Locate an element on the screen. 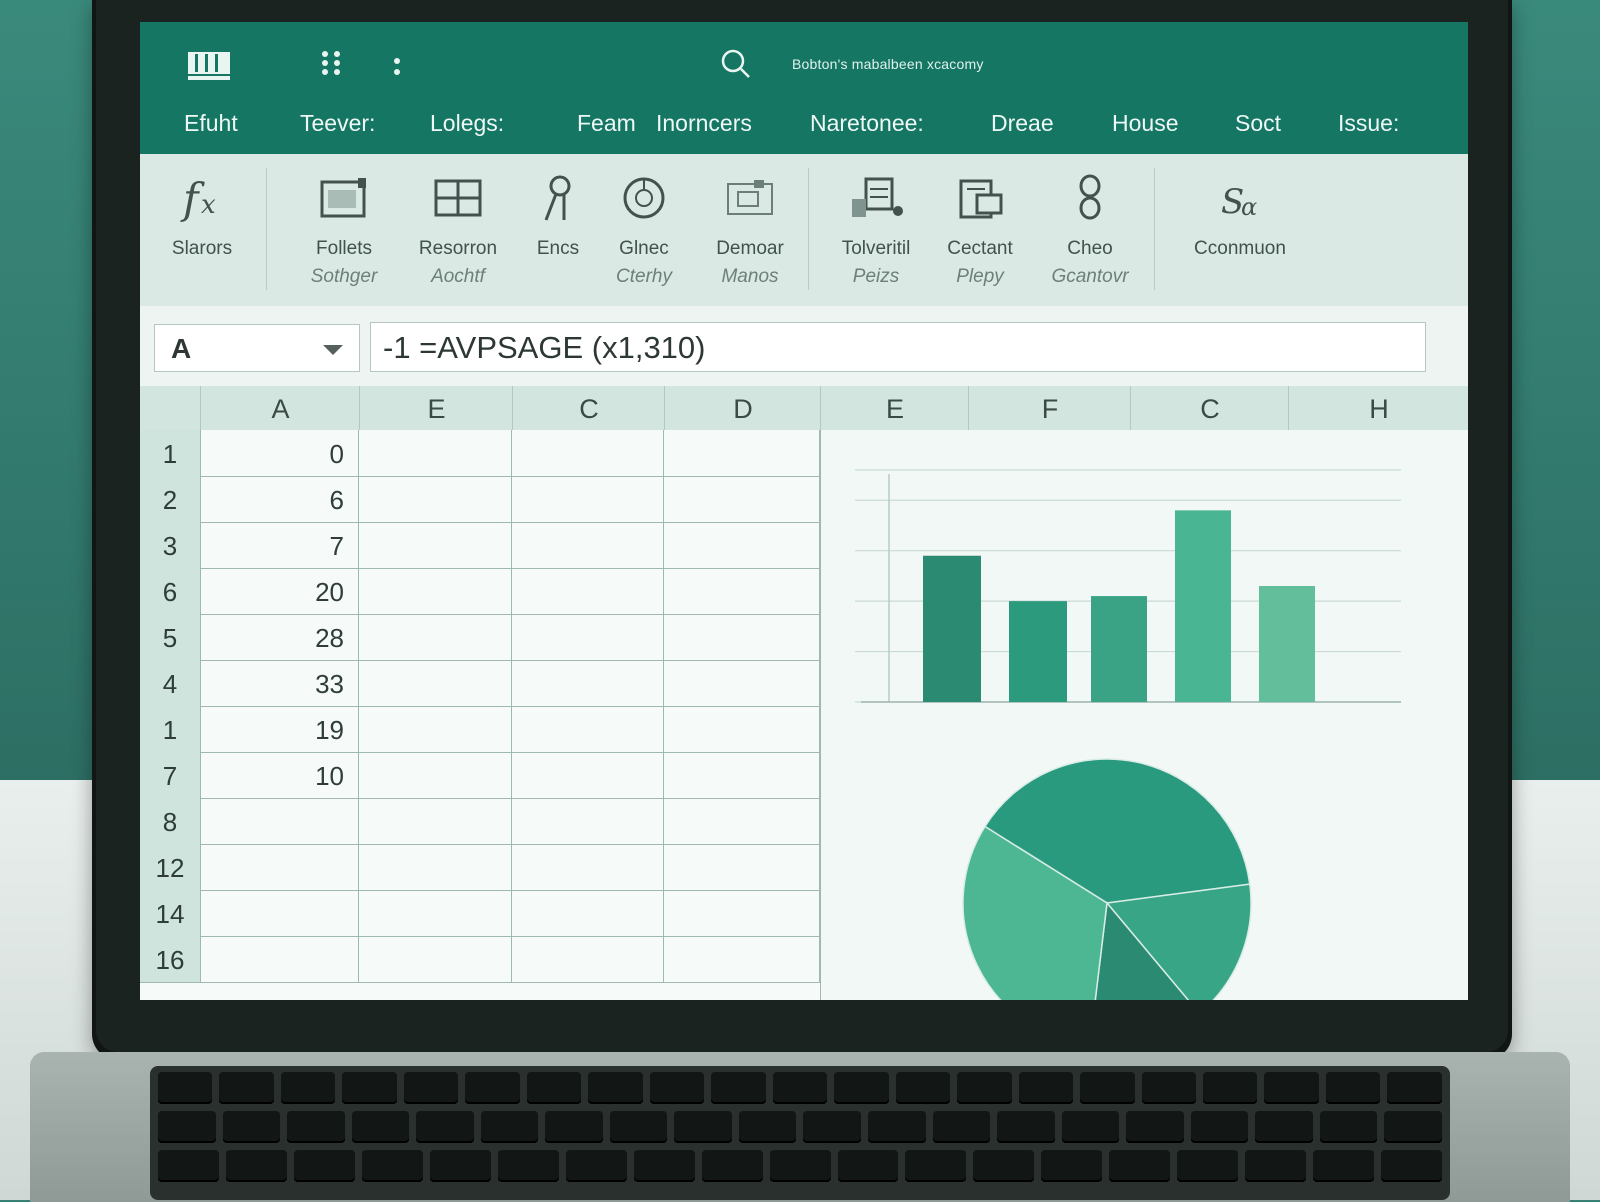 Image resolution: width=1600 pixels, height=1202 pixels. table-row: 37 is located at coordinates (480, 545).